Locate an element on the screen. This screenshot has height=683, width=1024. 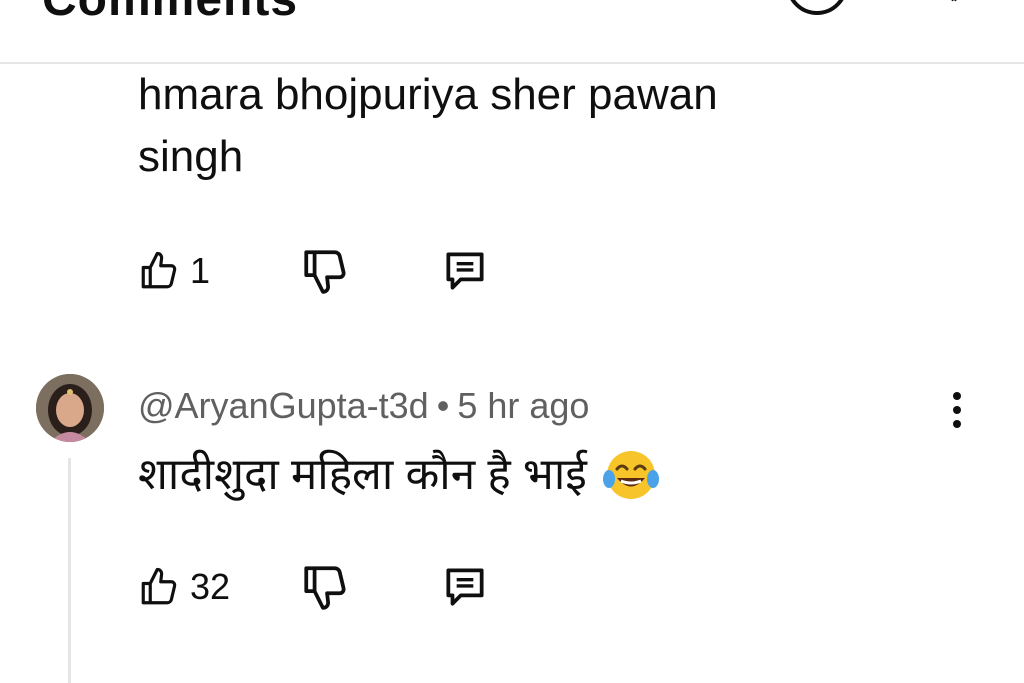
avatar-image is located at coordinates (70, 408).